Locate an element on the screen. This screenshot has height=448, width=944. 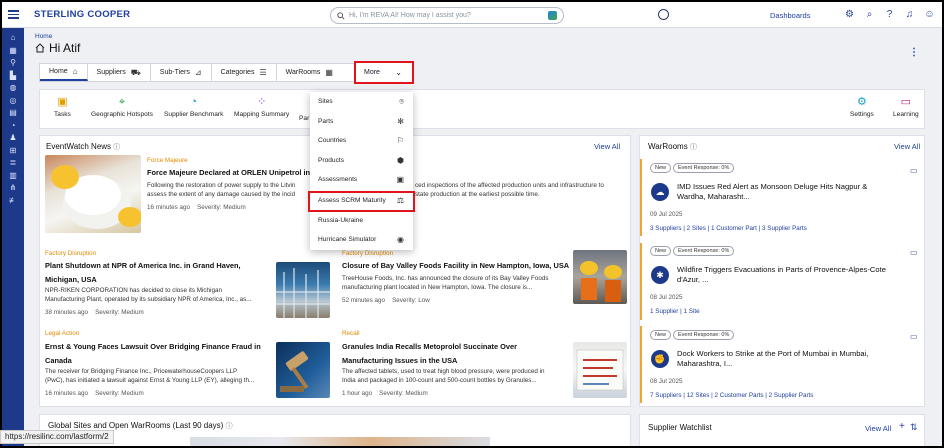
wildfire-icon: ✱ is located at coordinates (660, 275).